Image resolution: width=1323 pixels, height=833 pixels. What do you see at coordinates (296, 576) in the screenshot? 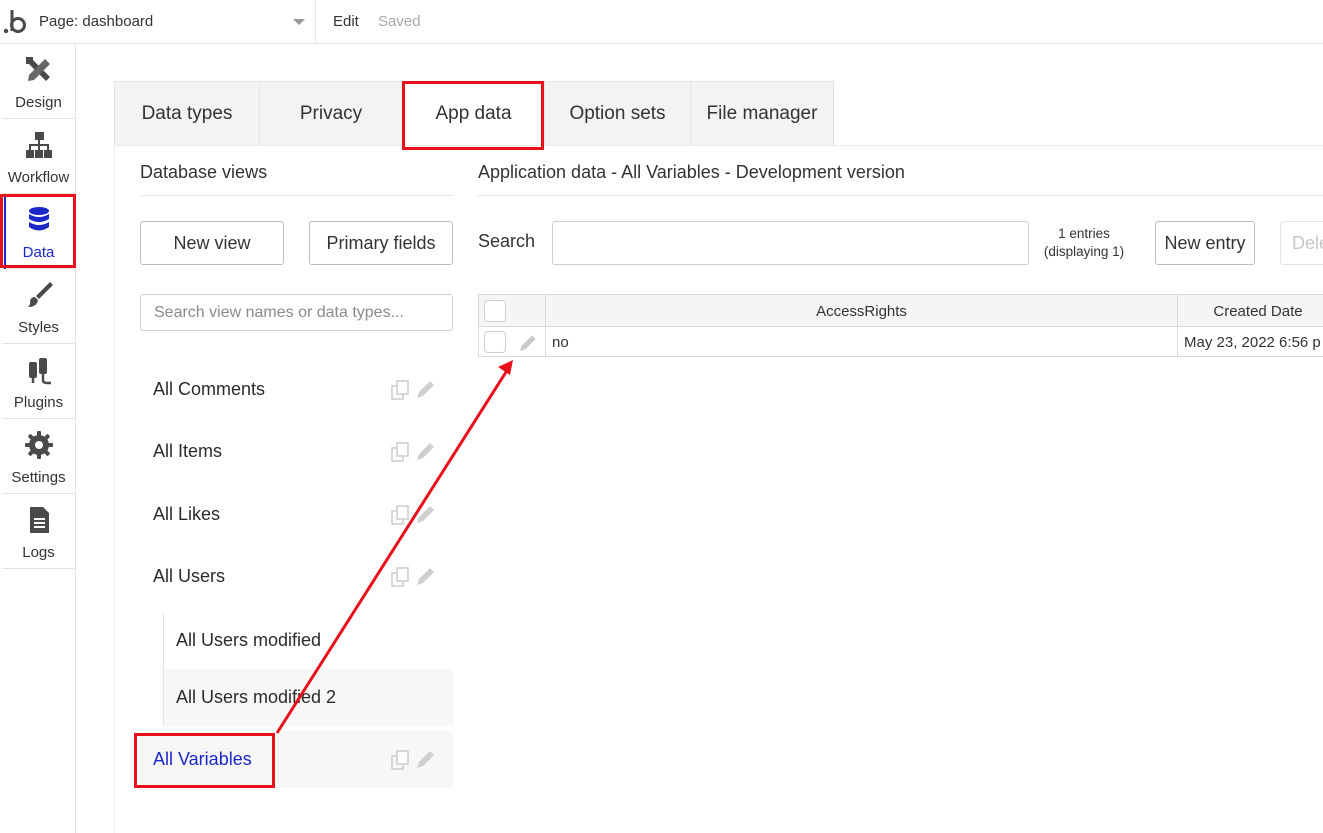
I see `list-item: All Users` at bounding box center [296, 576].